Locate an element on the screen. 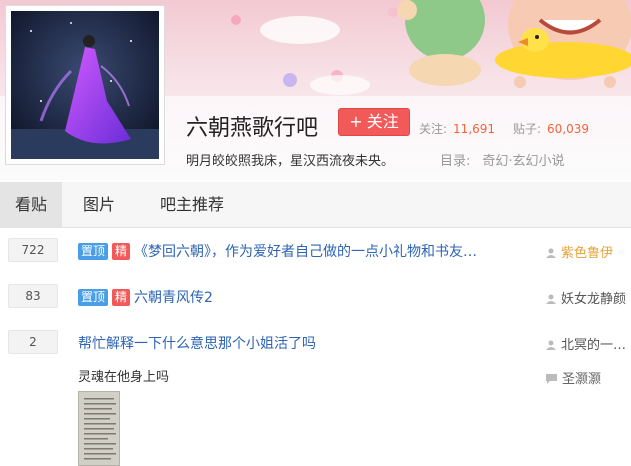  follow-button-label: 关注 is located at coordinates (382, 121).